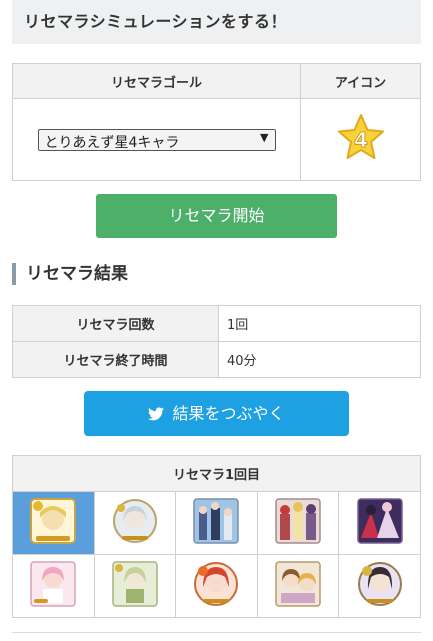 This screenshot has height=641, width=433. I want to click on tweet-label: 結果をつぶやく, so click(228, 413).